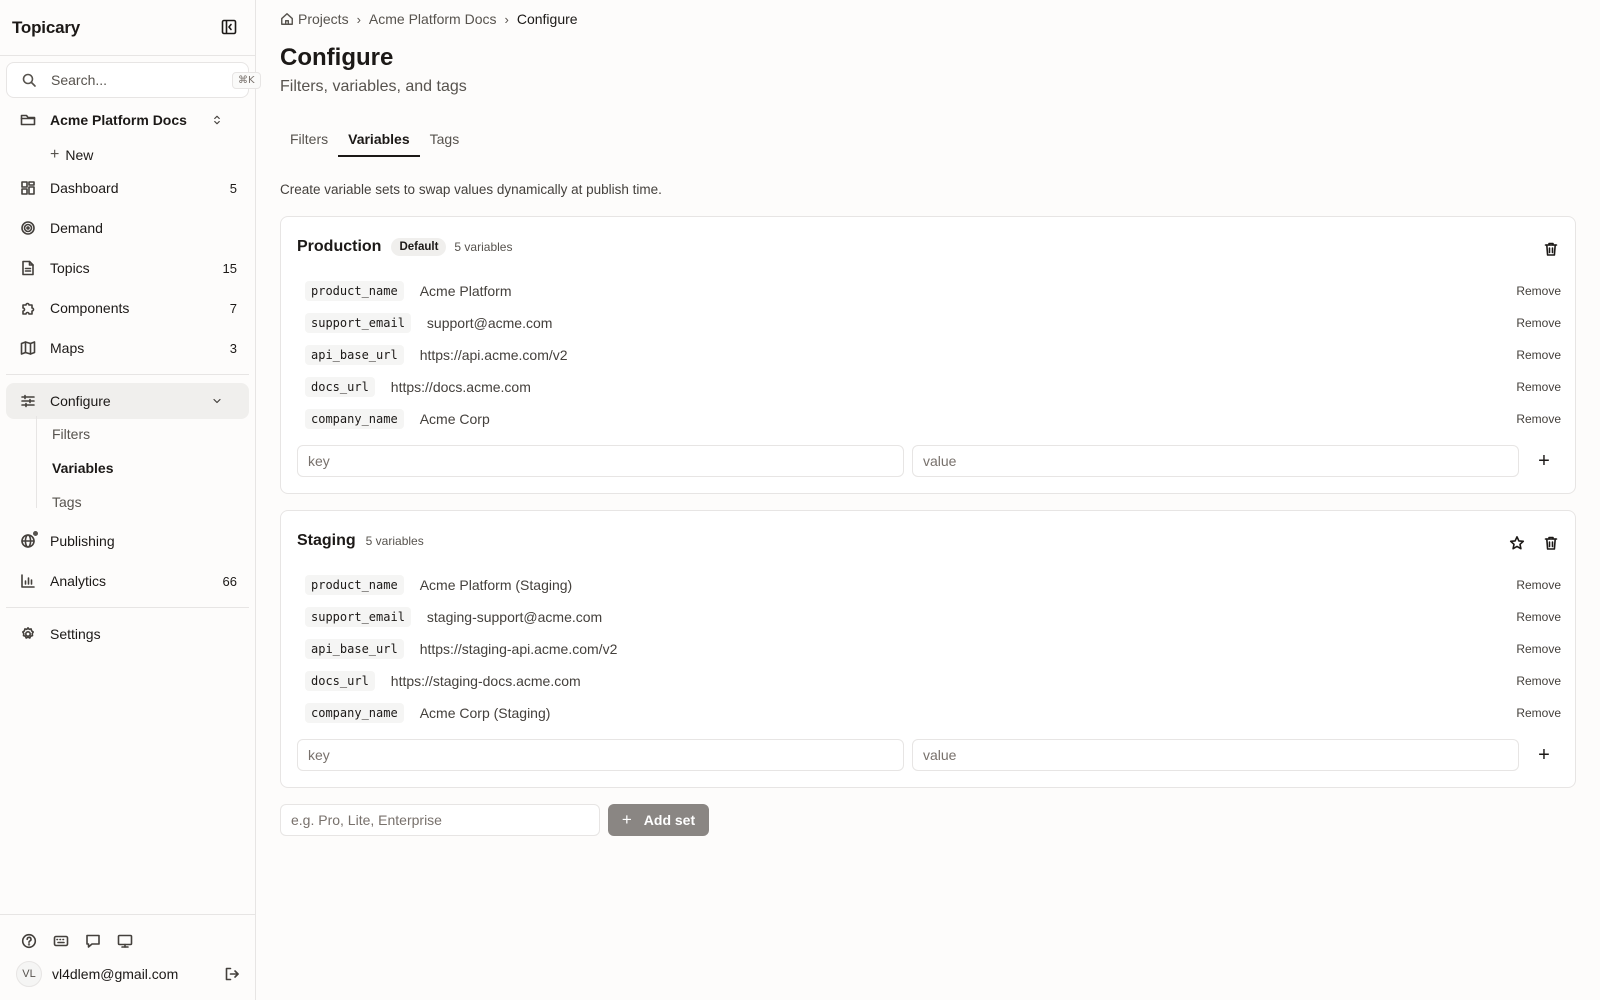 The width and height of the screenshot is (1600, 1000). I want to click on target-icon, so click(28, 228).